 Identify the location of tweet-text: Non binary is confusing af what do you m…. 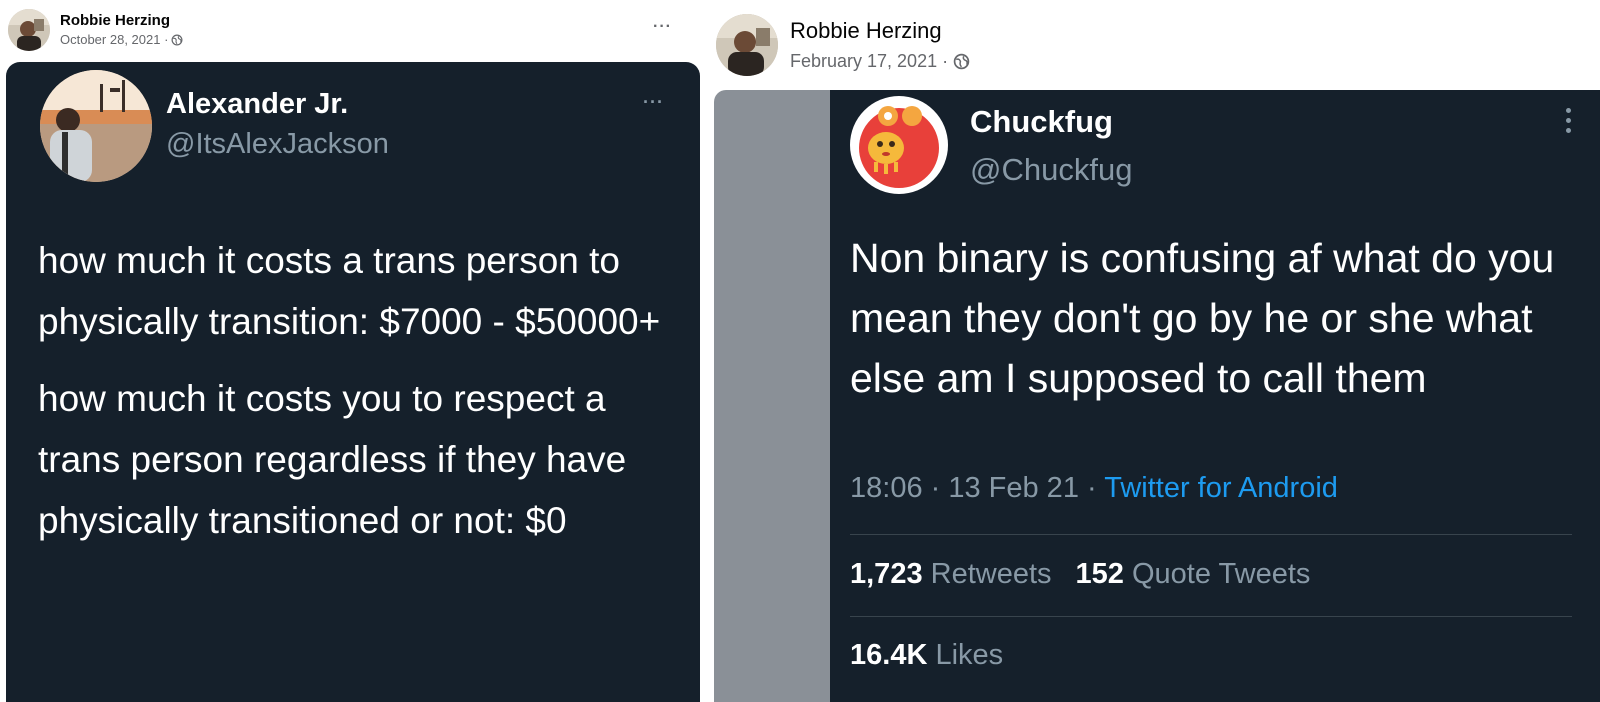
(1202, 318).